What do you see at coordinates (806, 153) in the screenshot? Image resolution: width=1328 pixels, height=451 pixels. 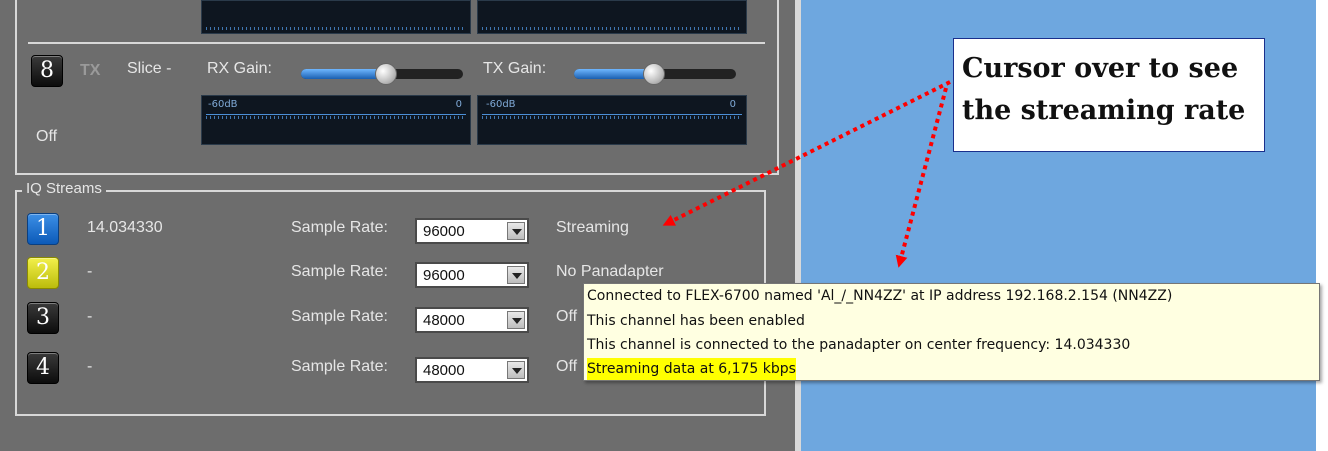 I see `arrow-to-streaming-status` at bounding box center [806, 153].